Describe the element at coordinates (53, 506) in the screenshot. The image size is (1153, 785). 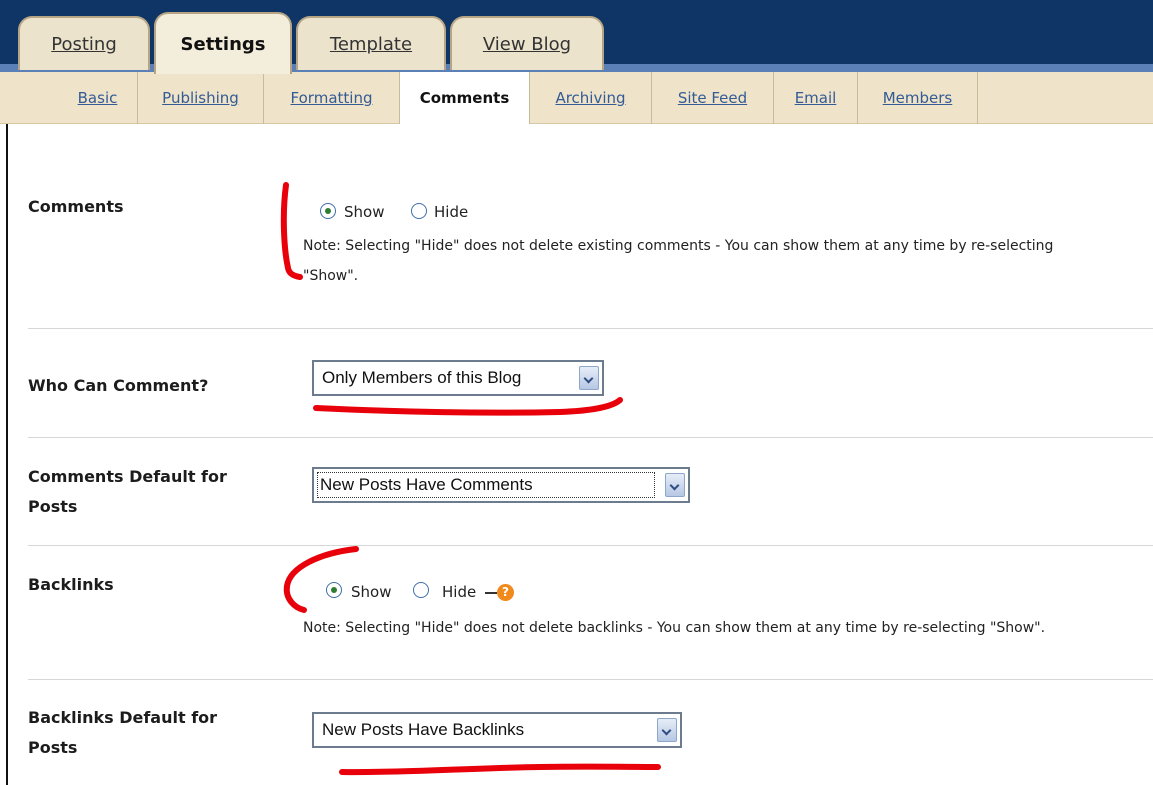
I see `comments-default-label-line2: Posts` at that location.